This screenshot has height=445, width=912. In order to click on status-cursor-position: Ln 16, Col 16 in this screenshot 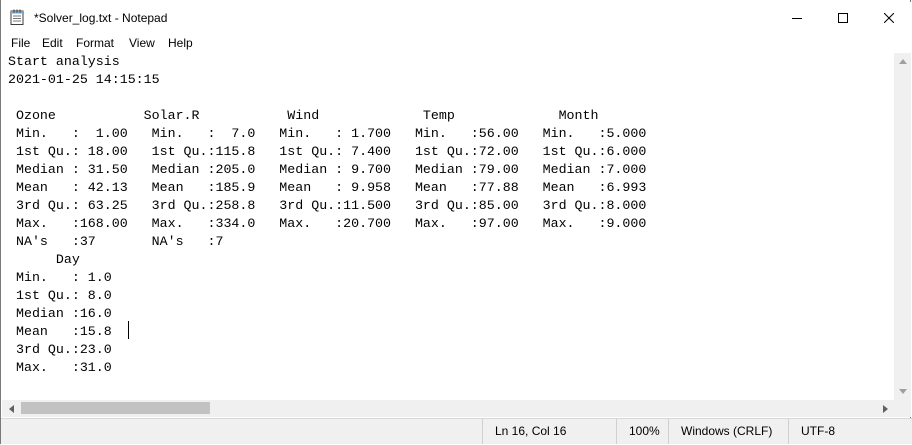, I will do `click(549, 431)`.